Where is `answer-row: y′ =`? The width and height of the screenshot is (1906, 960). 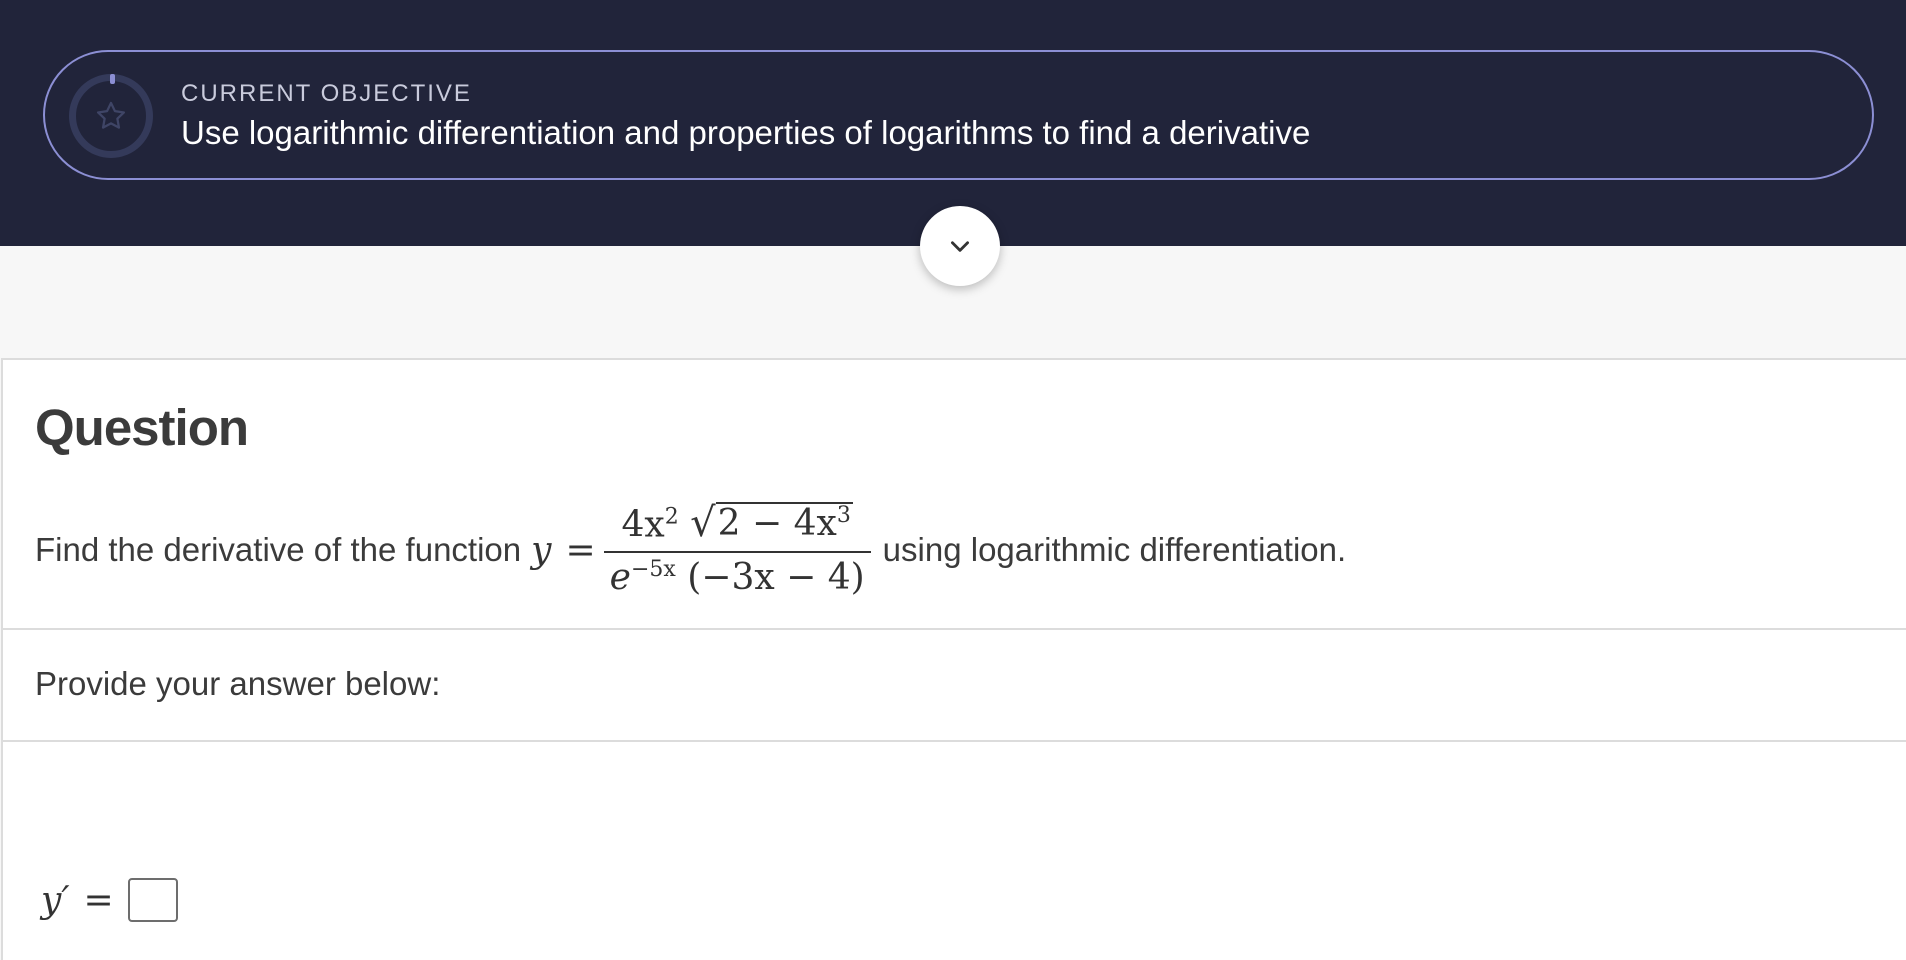
answer-row: y′ = is located at coordinates (109, 900).